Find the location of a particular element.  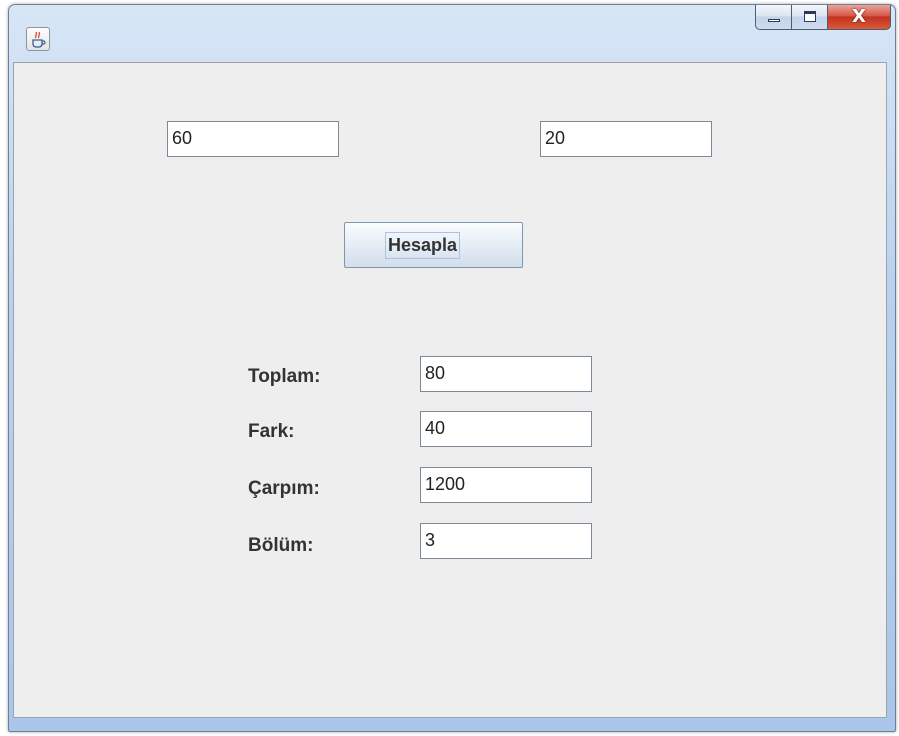

calculate-button-label: Hesapla is located at coordinates (423, 245).